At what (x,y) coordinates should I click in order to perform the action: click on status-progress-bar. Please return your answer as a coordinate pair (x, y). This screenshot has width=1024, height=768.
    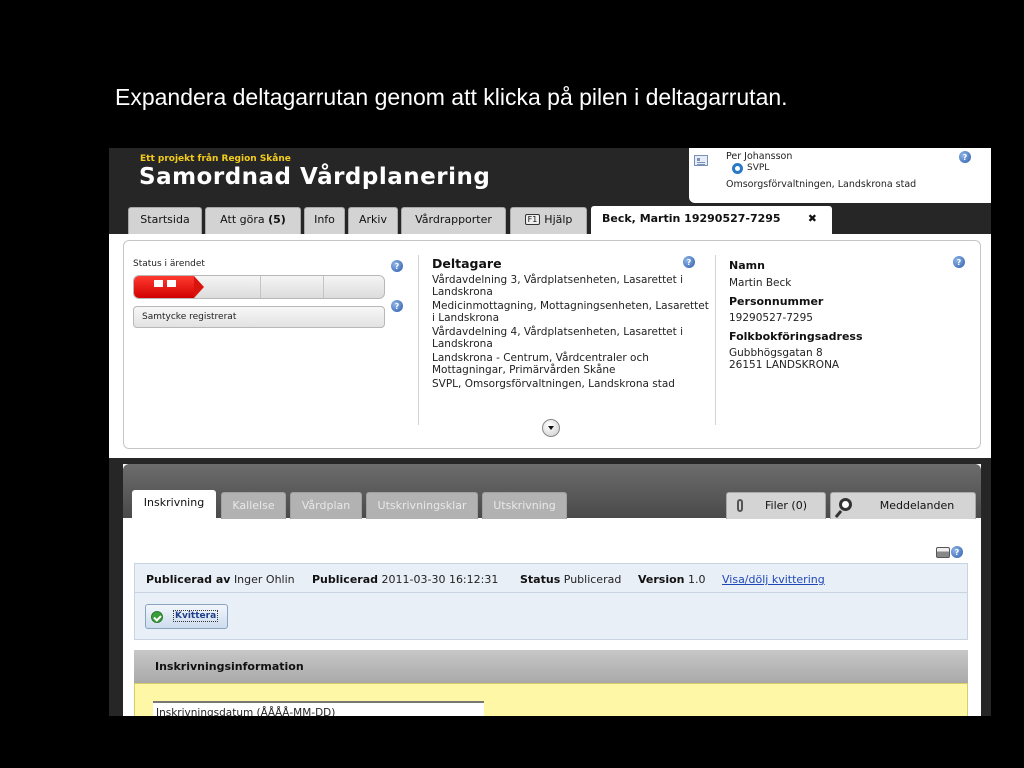
    Looking at the image, I should click on (259, 287).